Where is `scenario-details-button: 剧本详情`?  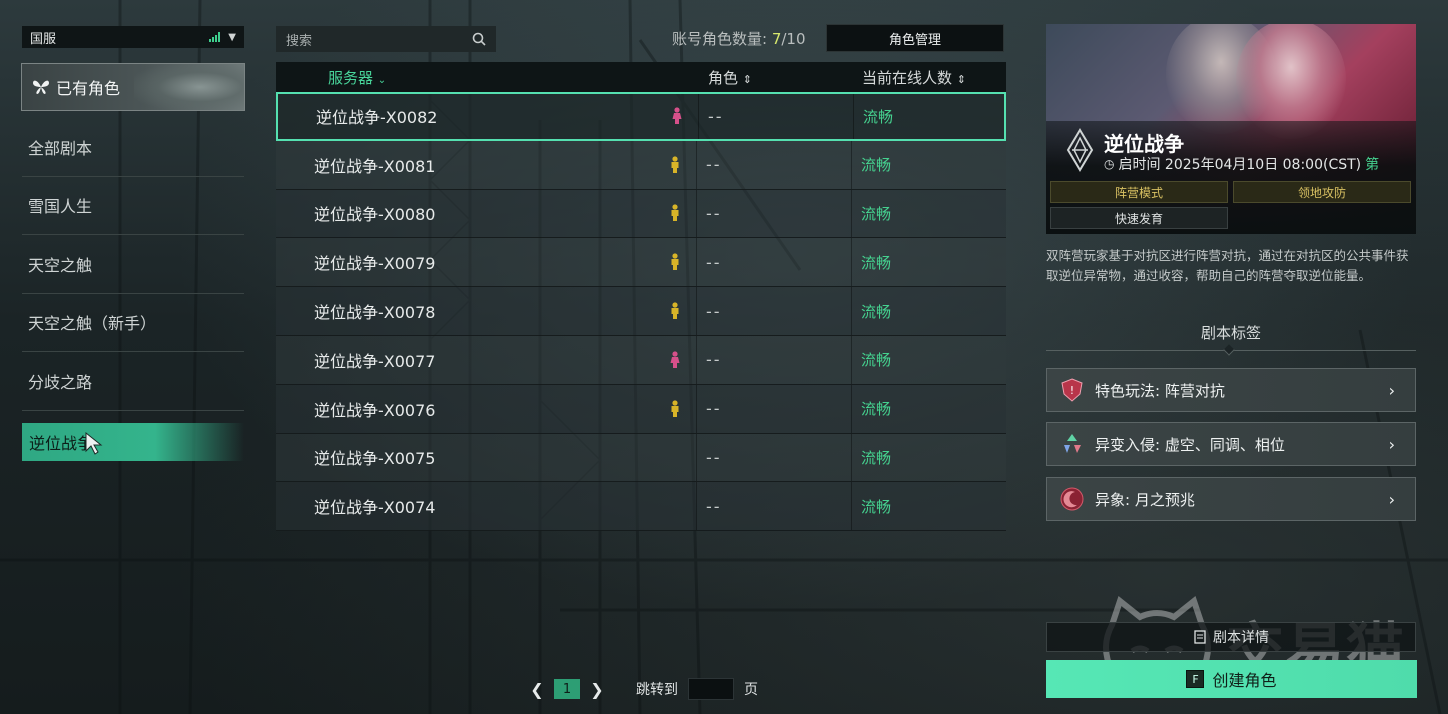
scenario-details-button: 剧本详情 is located at coordinates (1231, 637).